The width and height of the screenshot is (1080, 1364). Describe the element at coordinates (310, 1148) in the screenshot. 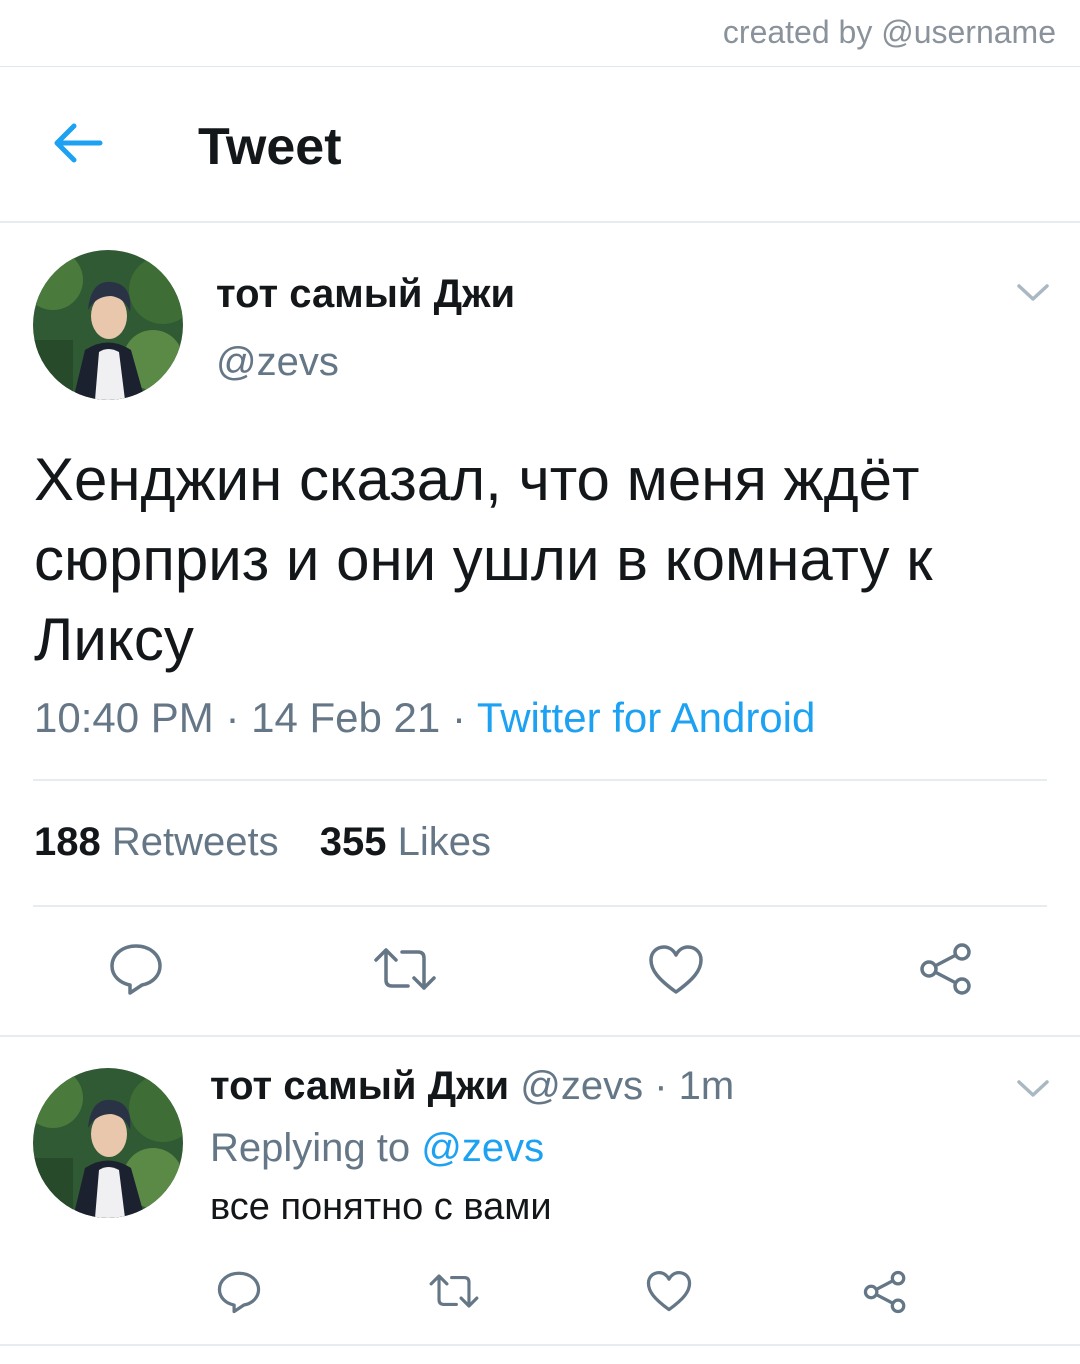

I see `replying-prefix: Replying to` at that location.